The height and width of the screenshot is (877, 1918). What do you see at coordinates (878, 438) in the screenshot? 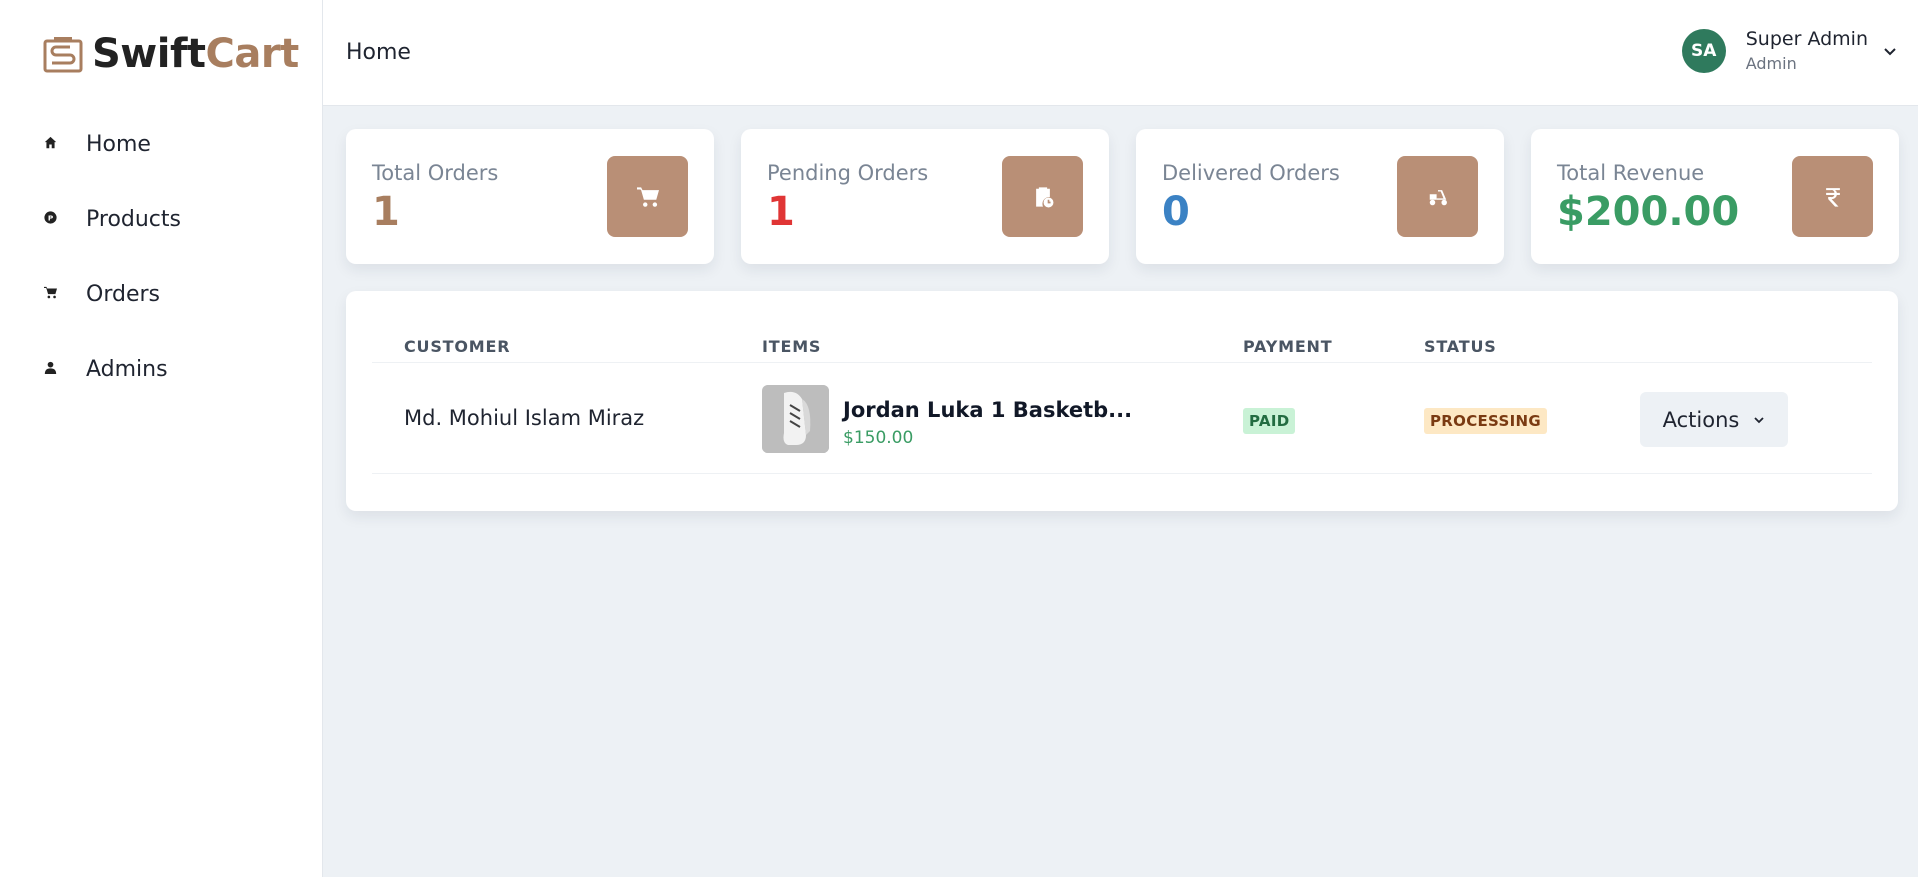
I see `item-price: $150.00` at bounding box center [878, 438].